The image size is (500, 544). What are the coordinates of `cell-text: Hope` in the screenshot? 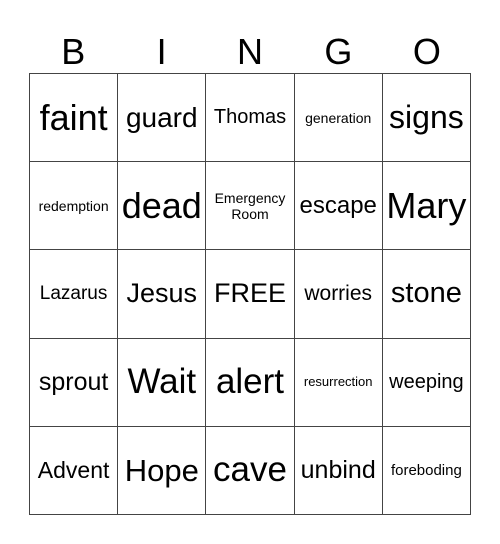 It's located at (161, 470).